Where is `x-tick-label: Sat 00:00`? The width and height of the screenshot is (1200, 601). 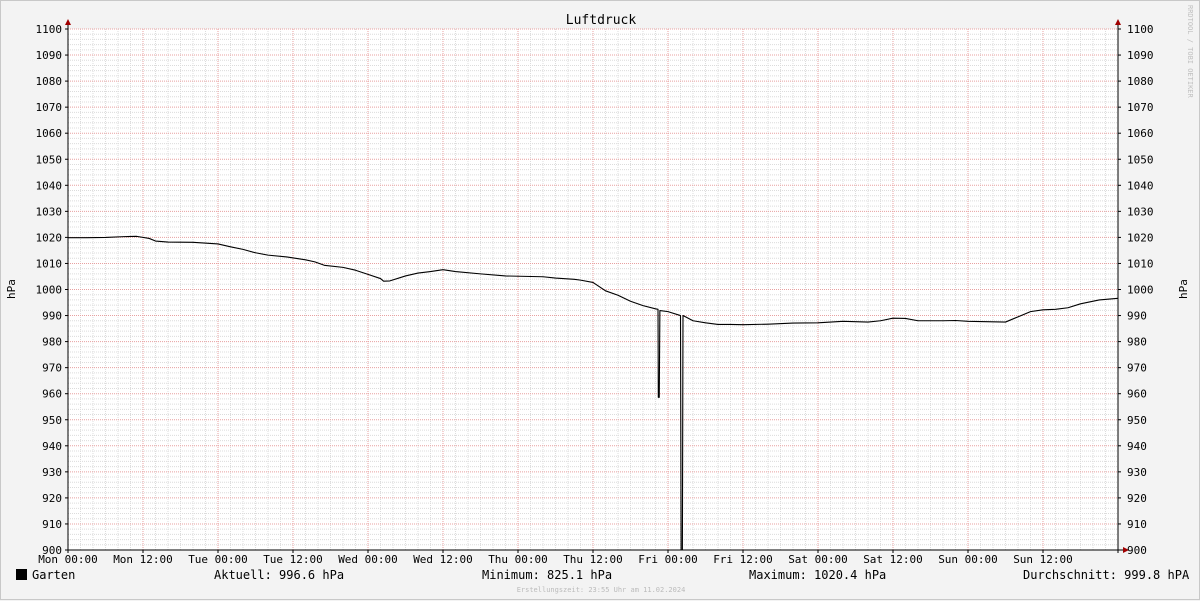 x-tick-label: Sat 00:00 is located at coordinates (818, 559).